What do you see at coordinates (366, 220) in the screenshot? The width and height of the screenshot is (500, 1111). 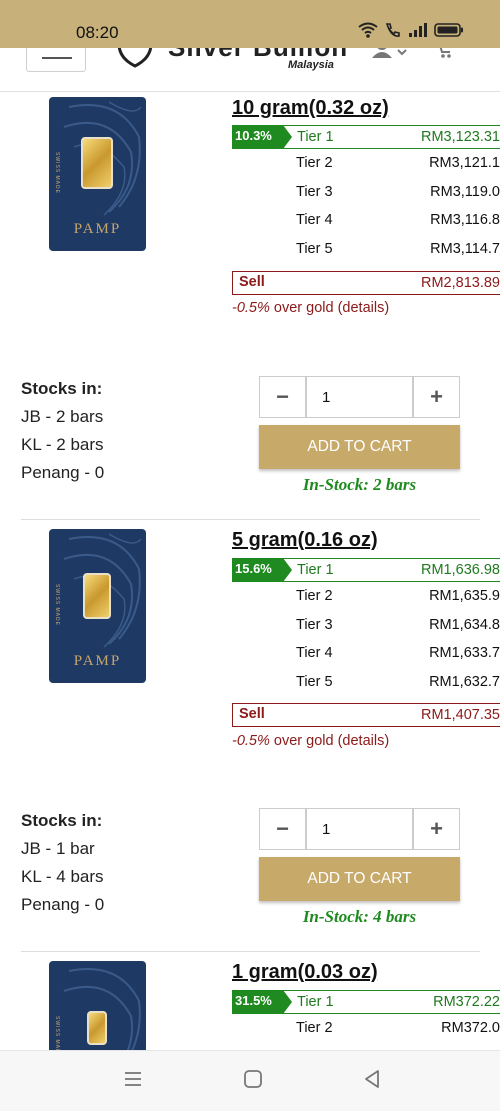 I see `tier-row: Tier 4 RM3,116.8` at bounding box center [366, 220].